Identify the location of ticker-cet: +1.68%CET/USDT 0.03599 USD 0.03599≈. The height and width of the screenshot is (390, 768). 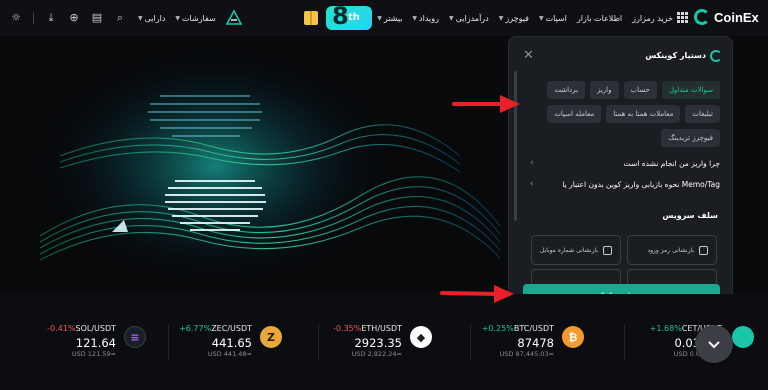
(684, 350).